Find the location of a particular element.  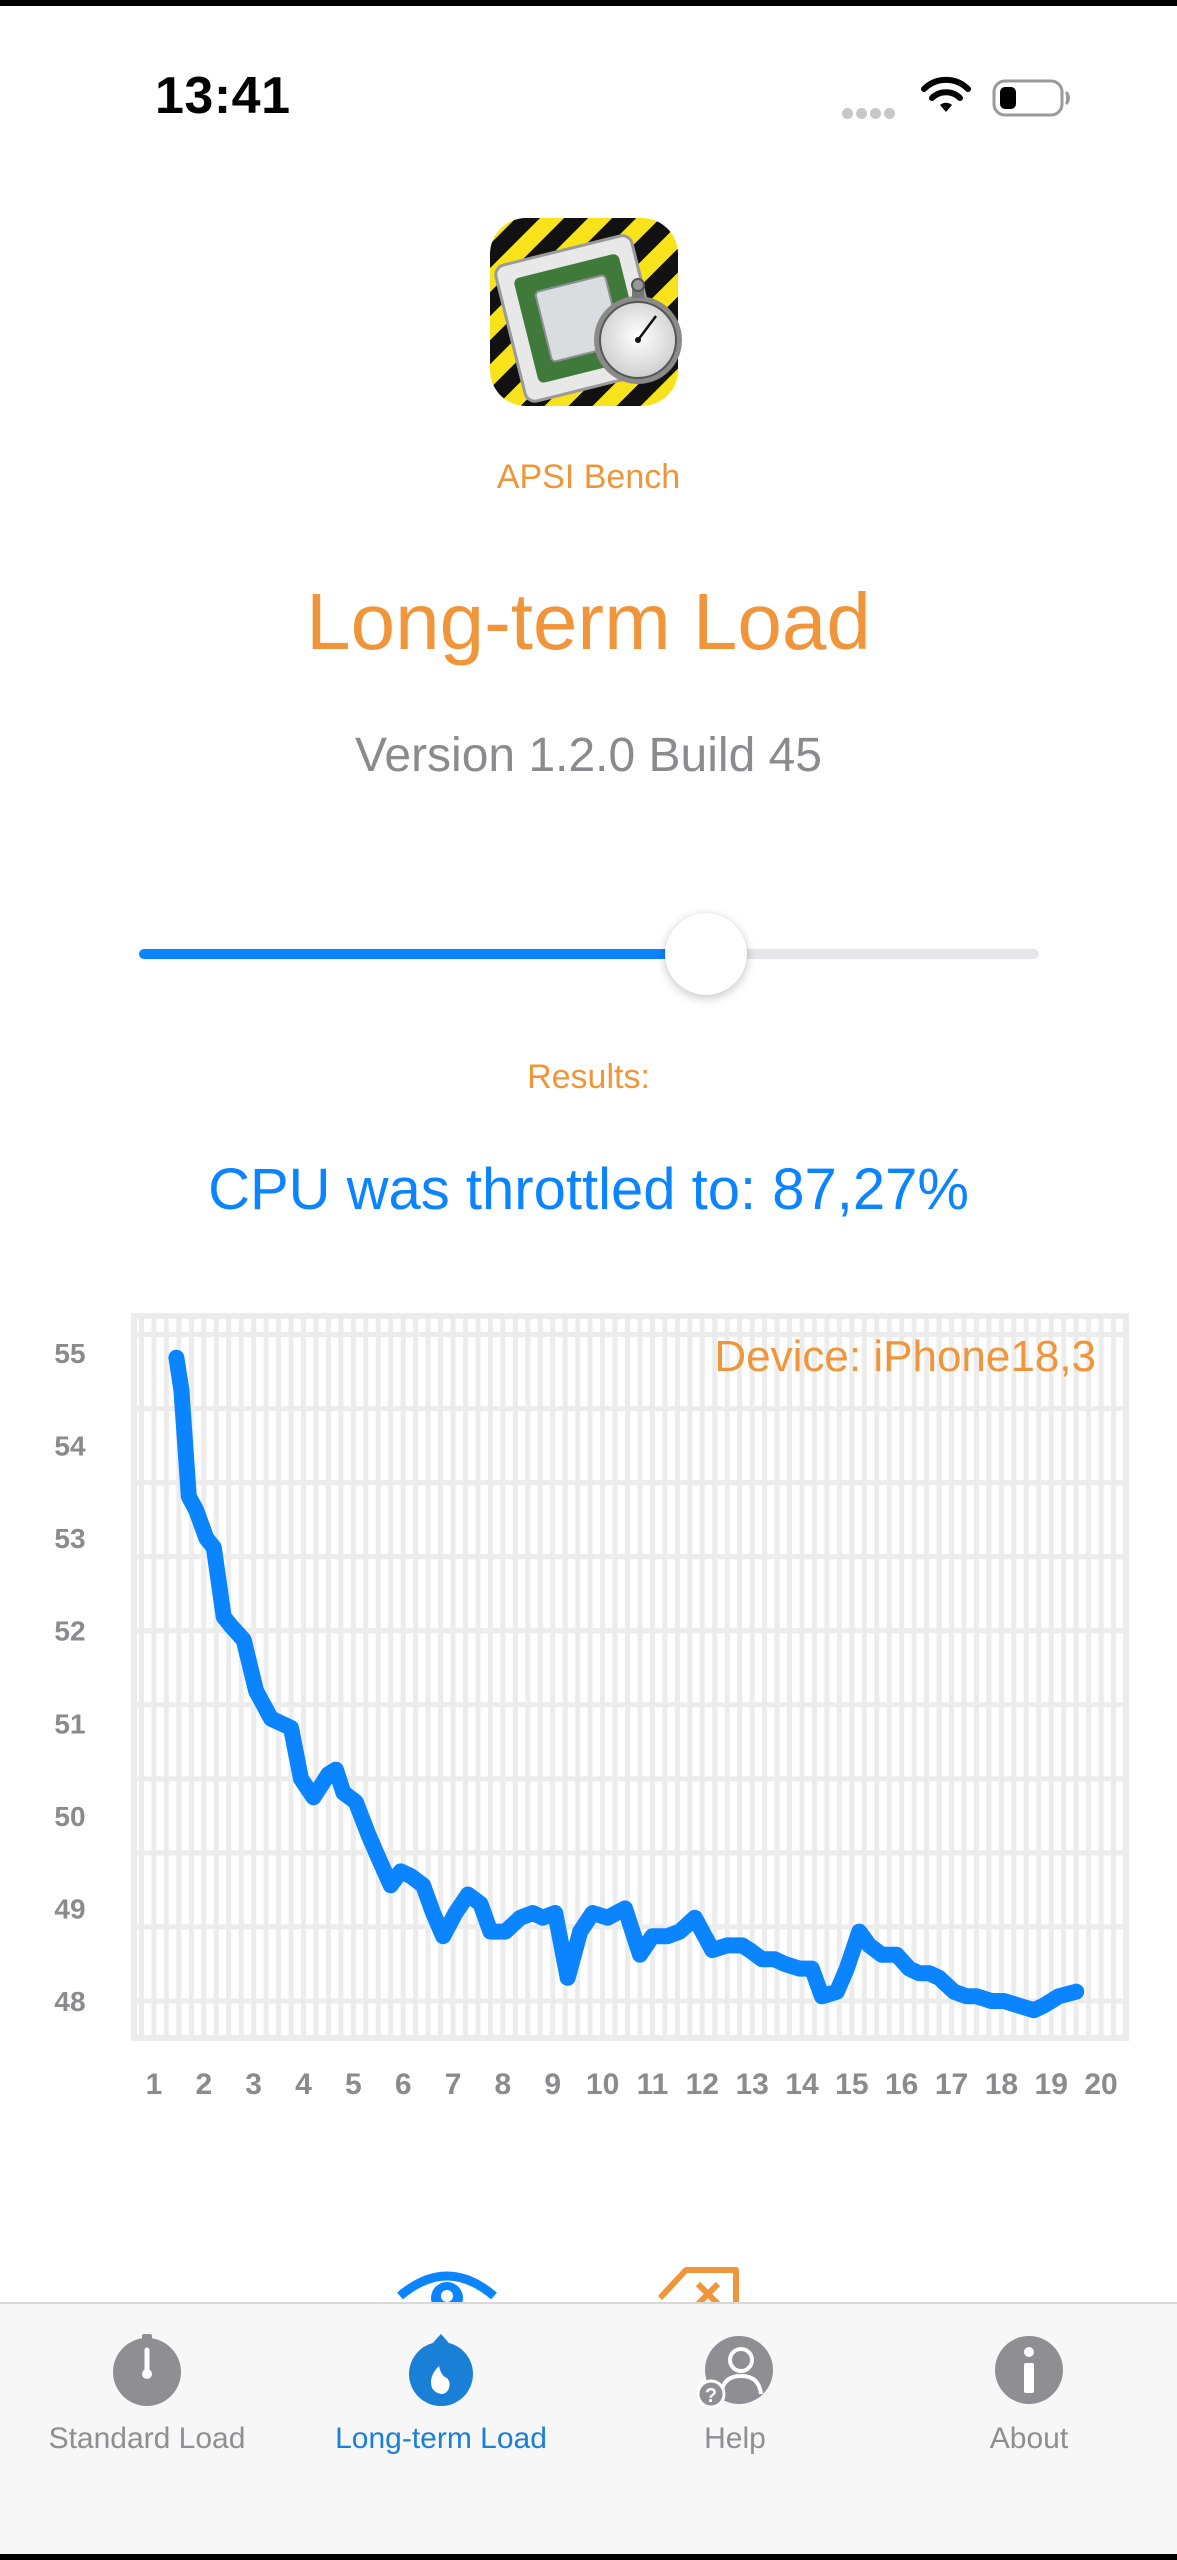

slider-fill is located at coordinates (422, 954).